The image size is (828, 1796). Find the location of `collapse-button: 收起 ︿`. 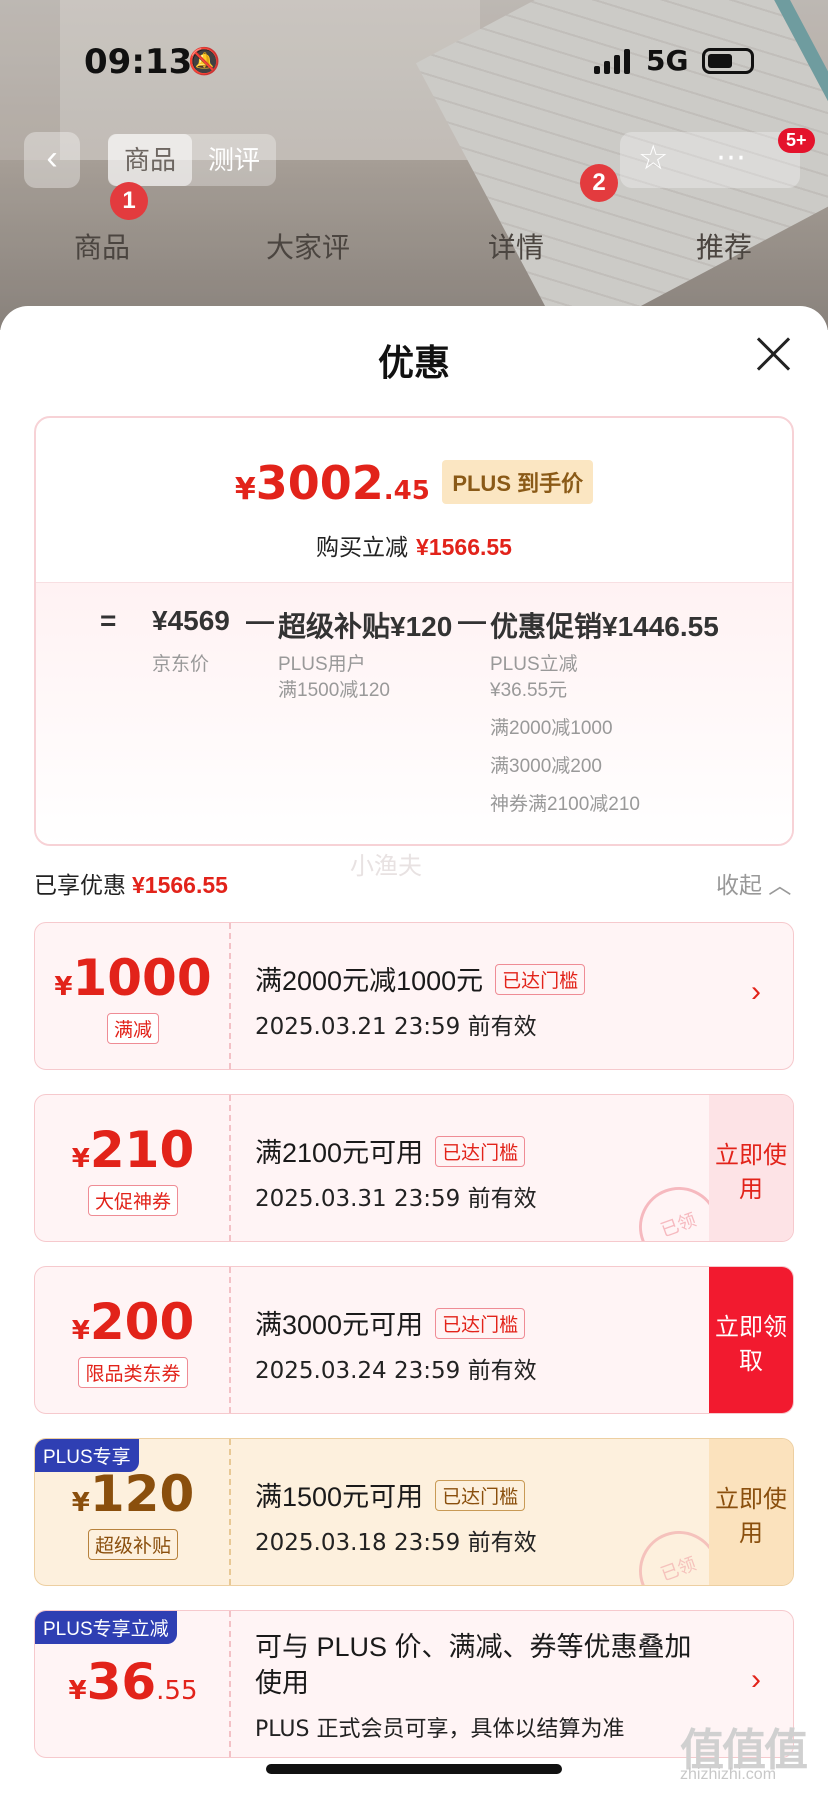

collapse-button: 收起 ︿ is located at coordinates (753, 883).